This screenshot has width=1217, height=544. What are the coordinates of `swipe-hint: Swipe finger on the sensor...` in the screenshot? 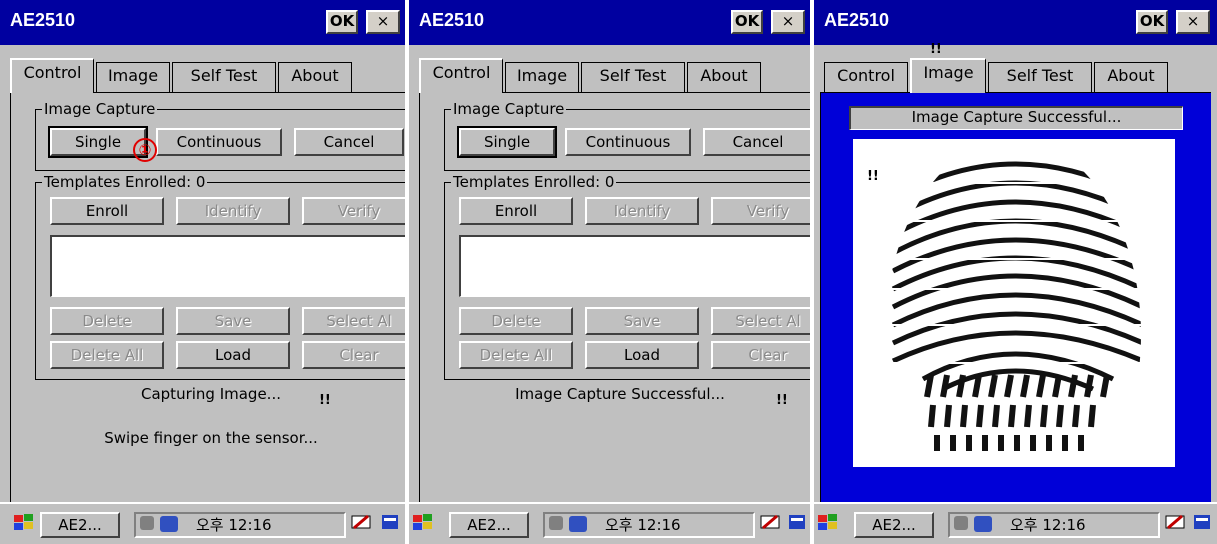 It's located at (211, 438).